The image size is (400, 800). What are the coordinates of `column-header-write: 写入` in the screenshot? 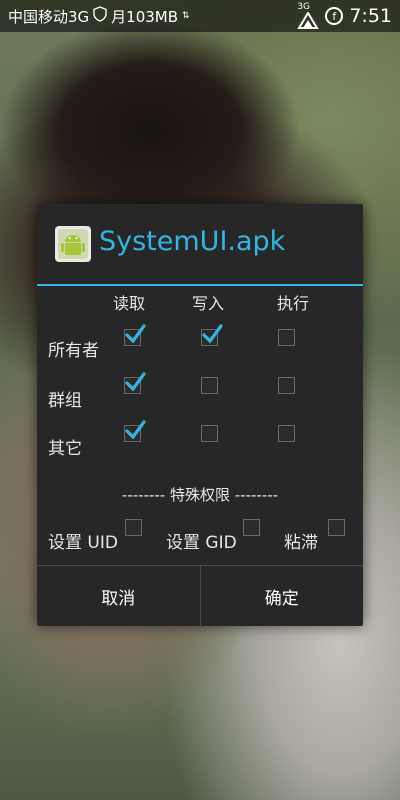 It's located at (208, 303).